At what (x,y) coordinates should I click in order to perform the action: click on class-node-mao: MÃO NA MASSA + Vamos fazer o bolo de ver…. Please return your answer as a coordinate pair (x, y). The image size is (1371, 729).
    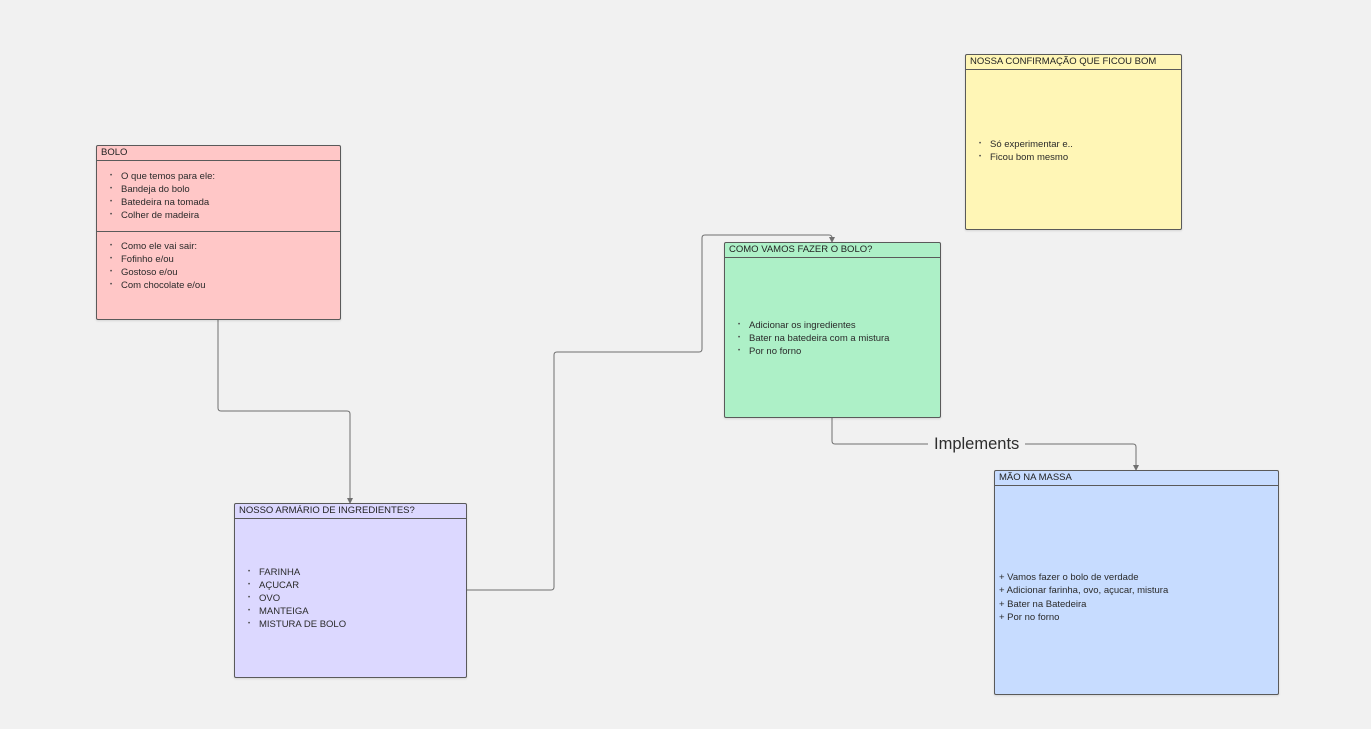
    Looking at the image, I should click on (1136, 582).